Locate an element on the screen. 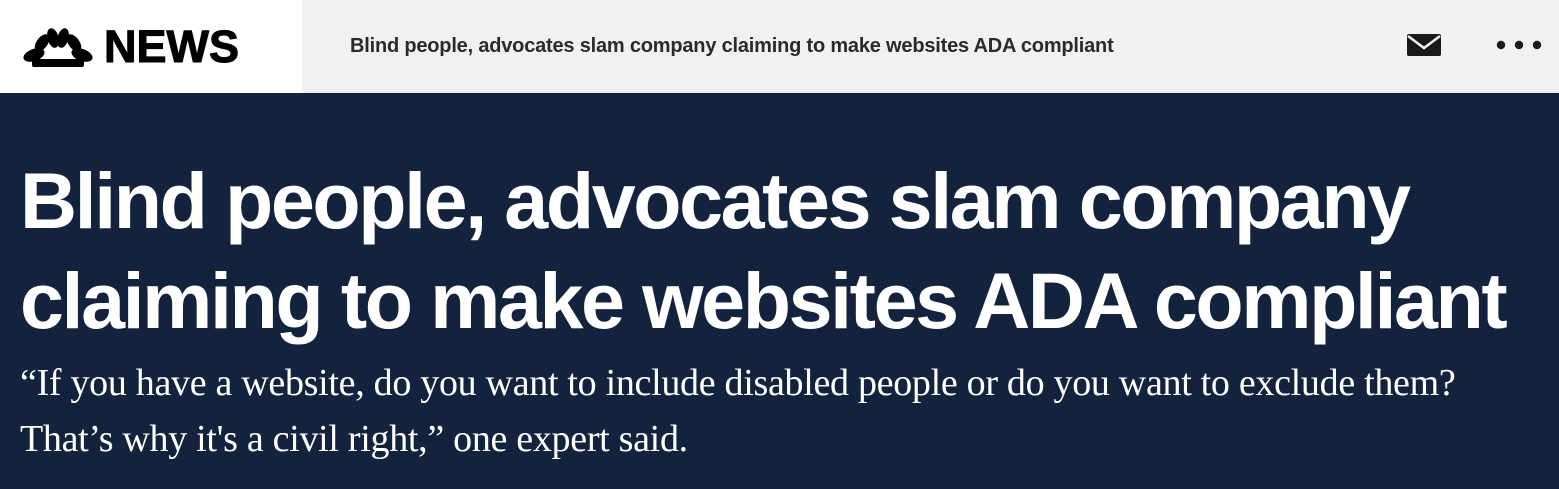  envelope-icon is located at coordinates (1424, 45).